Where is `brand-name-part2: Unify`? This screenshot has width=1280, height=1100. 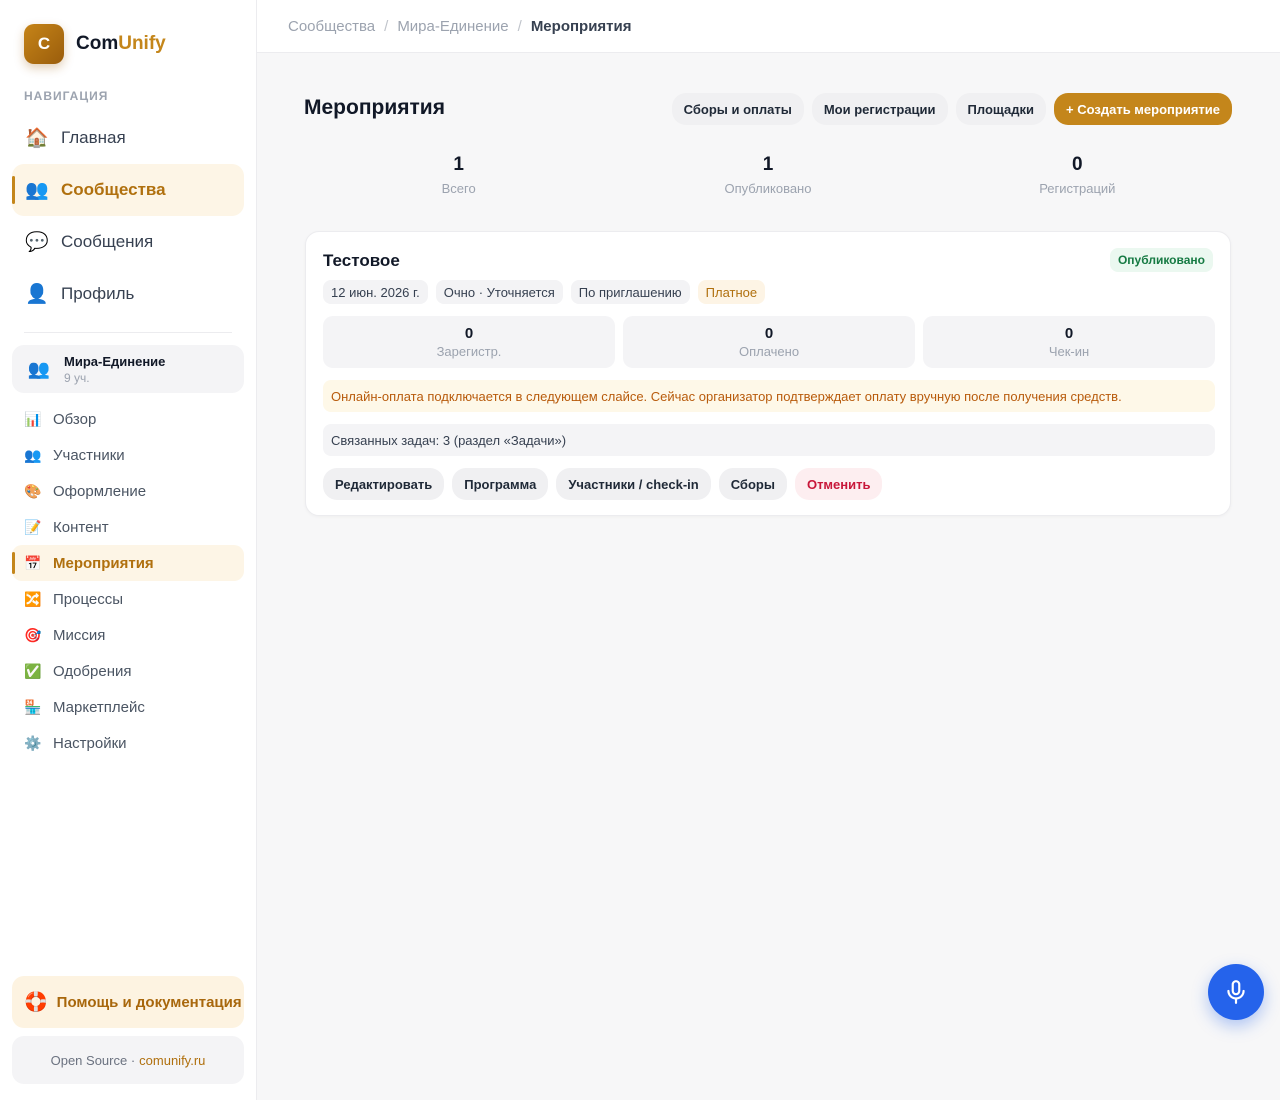 brand-name-part2: Unify is located at coordinates (142, 43).